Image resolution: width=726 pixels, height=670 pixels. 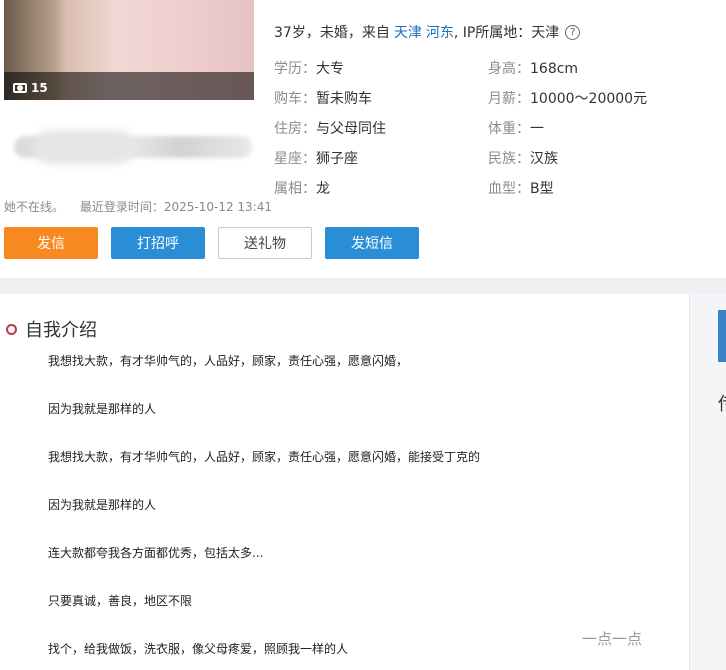 I want to click on self-intro-heading: 自我介绍, so click(x=51, y=329).